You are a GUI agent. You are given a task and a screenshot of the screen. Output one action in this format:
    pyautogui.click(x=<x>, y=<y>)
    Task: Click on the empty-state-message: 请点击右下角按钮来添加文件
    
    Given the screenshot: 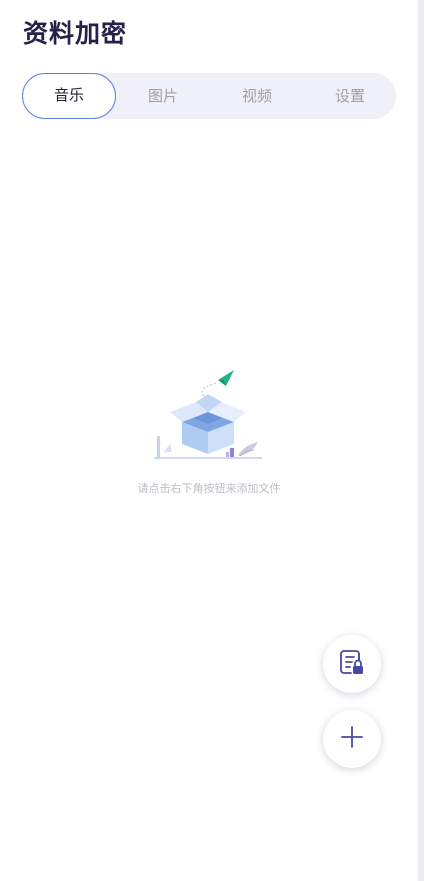 What is the action you would take?
    pyautogui.click(x=209, y=488)
    